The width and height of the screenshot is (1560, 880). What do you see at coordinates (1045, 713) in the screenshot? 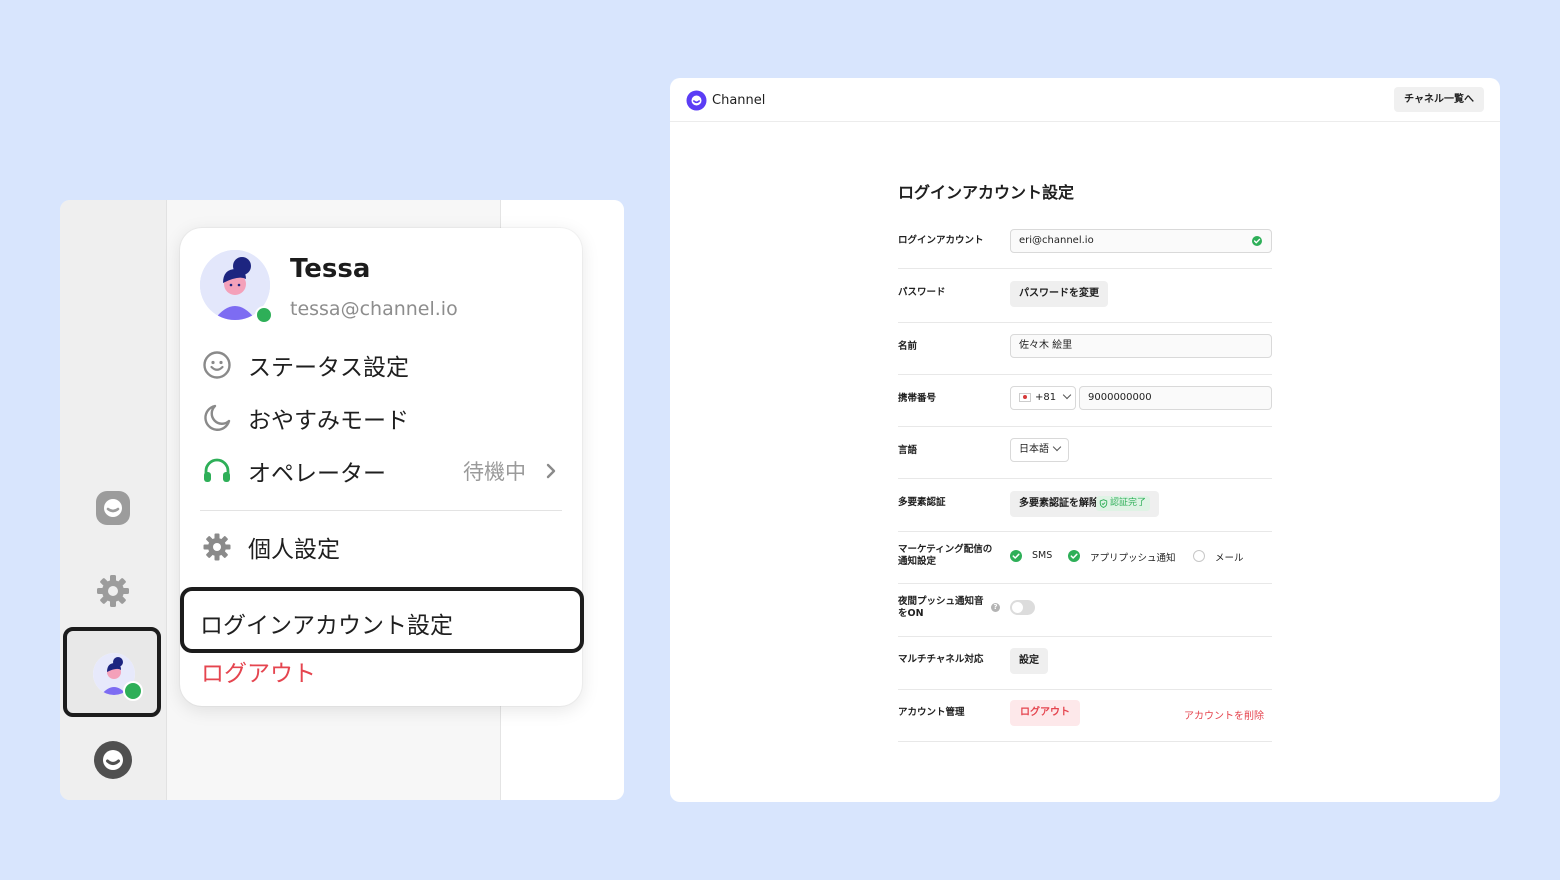
I see `logout-button: ログアウト` at bounding box center [1045, 713].